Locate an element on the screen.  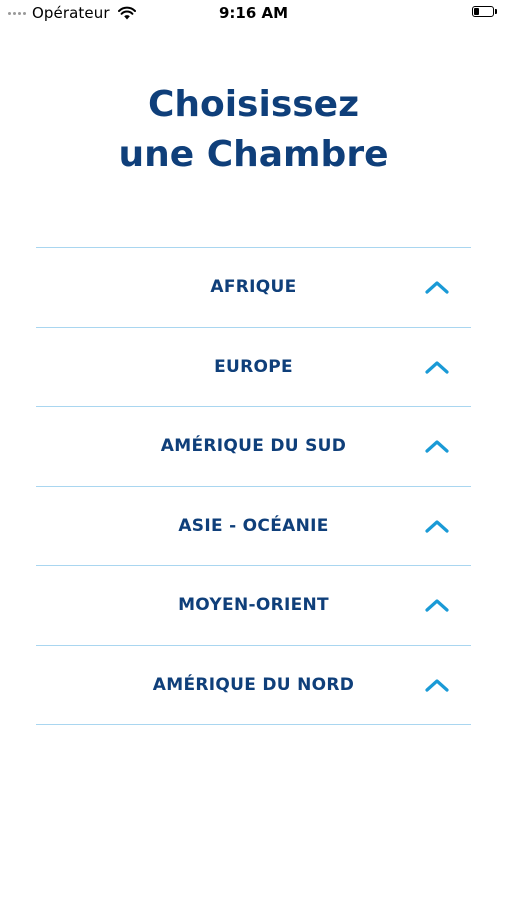
region-label: MOYEN-ORIENT is located at coordinates (253, 605).